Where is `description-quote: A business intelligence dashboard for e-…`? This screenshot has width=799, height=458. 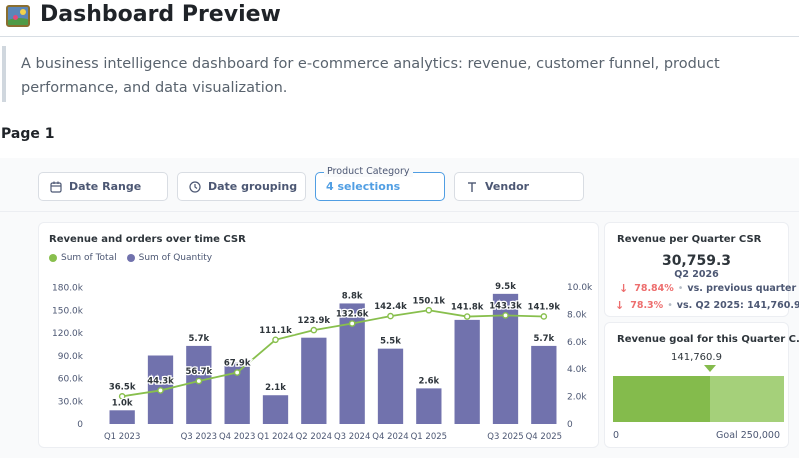 description-quote: A business intelligence dashboard for e-… is located at coordinates (399, 74).